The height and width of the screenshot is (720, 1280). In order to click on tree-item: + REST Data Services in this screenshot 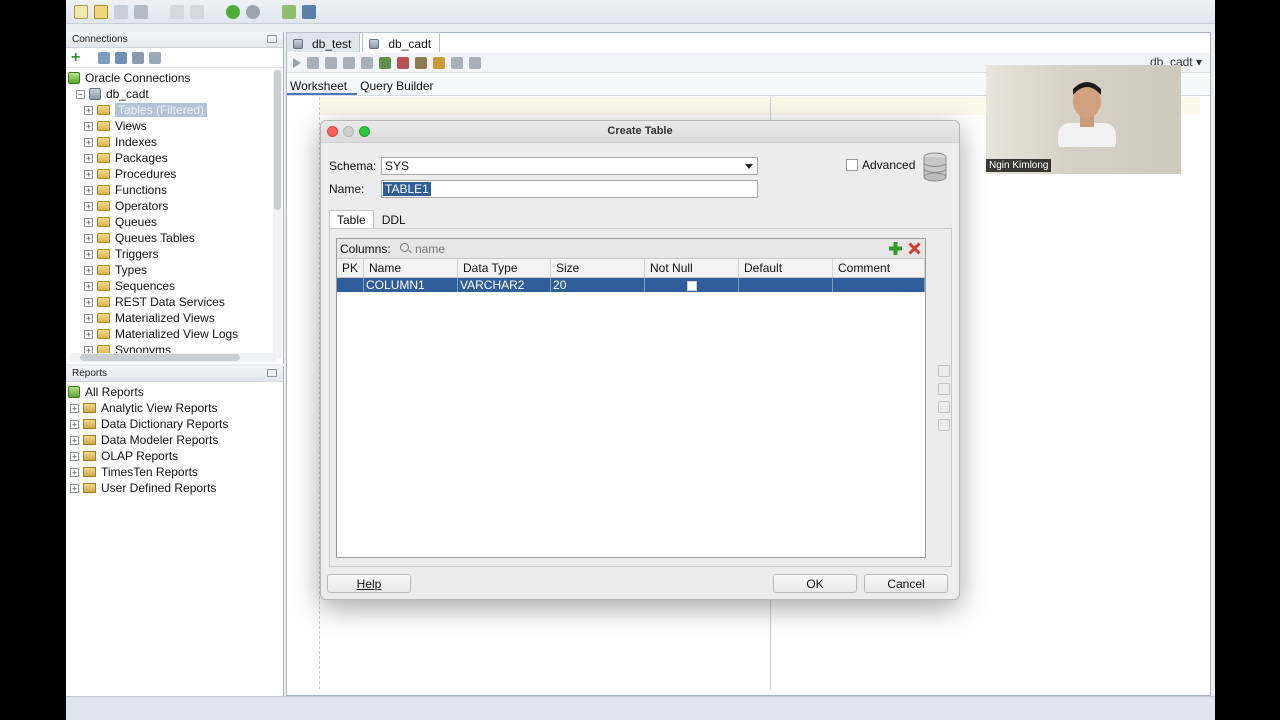, I will do `click(174, 302)`.